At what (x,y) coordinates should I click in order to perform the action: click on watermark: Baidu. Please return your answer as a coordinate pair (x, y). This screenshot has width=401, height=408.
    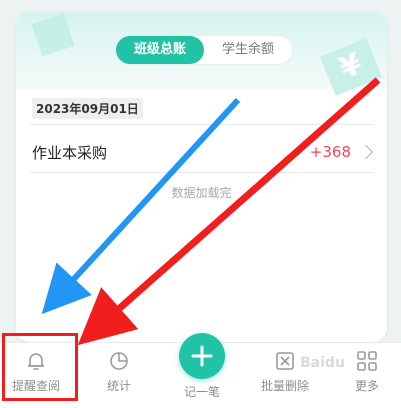
    Looking at the image, I should click on (322, 363).